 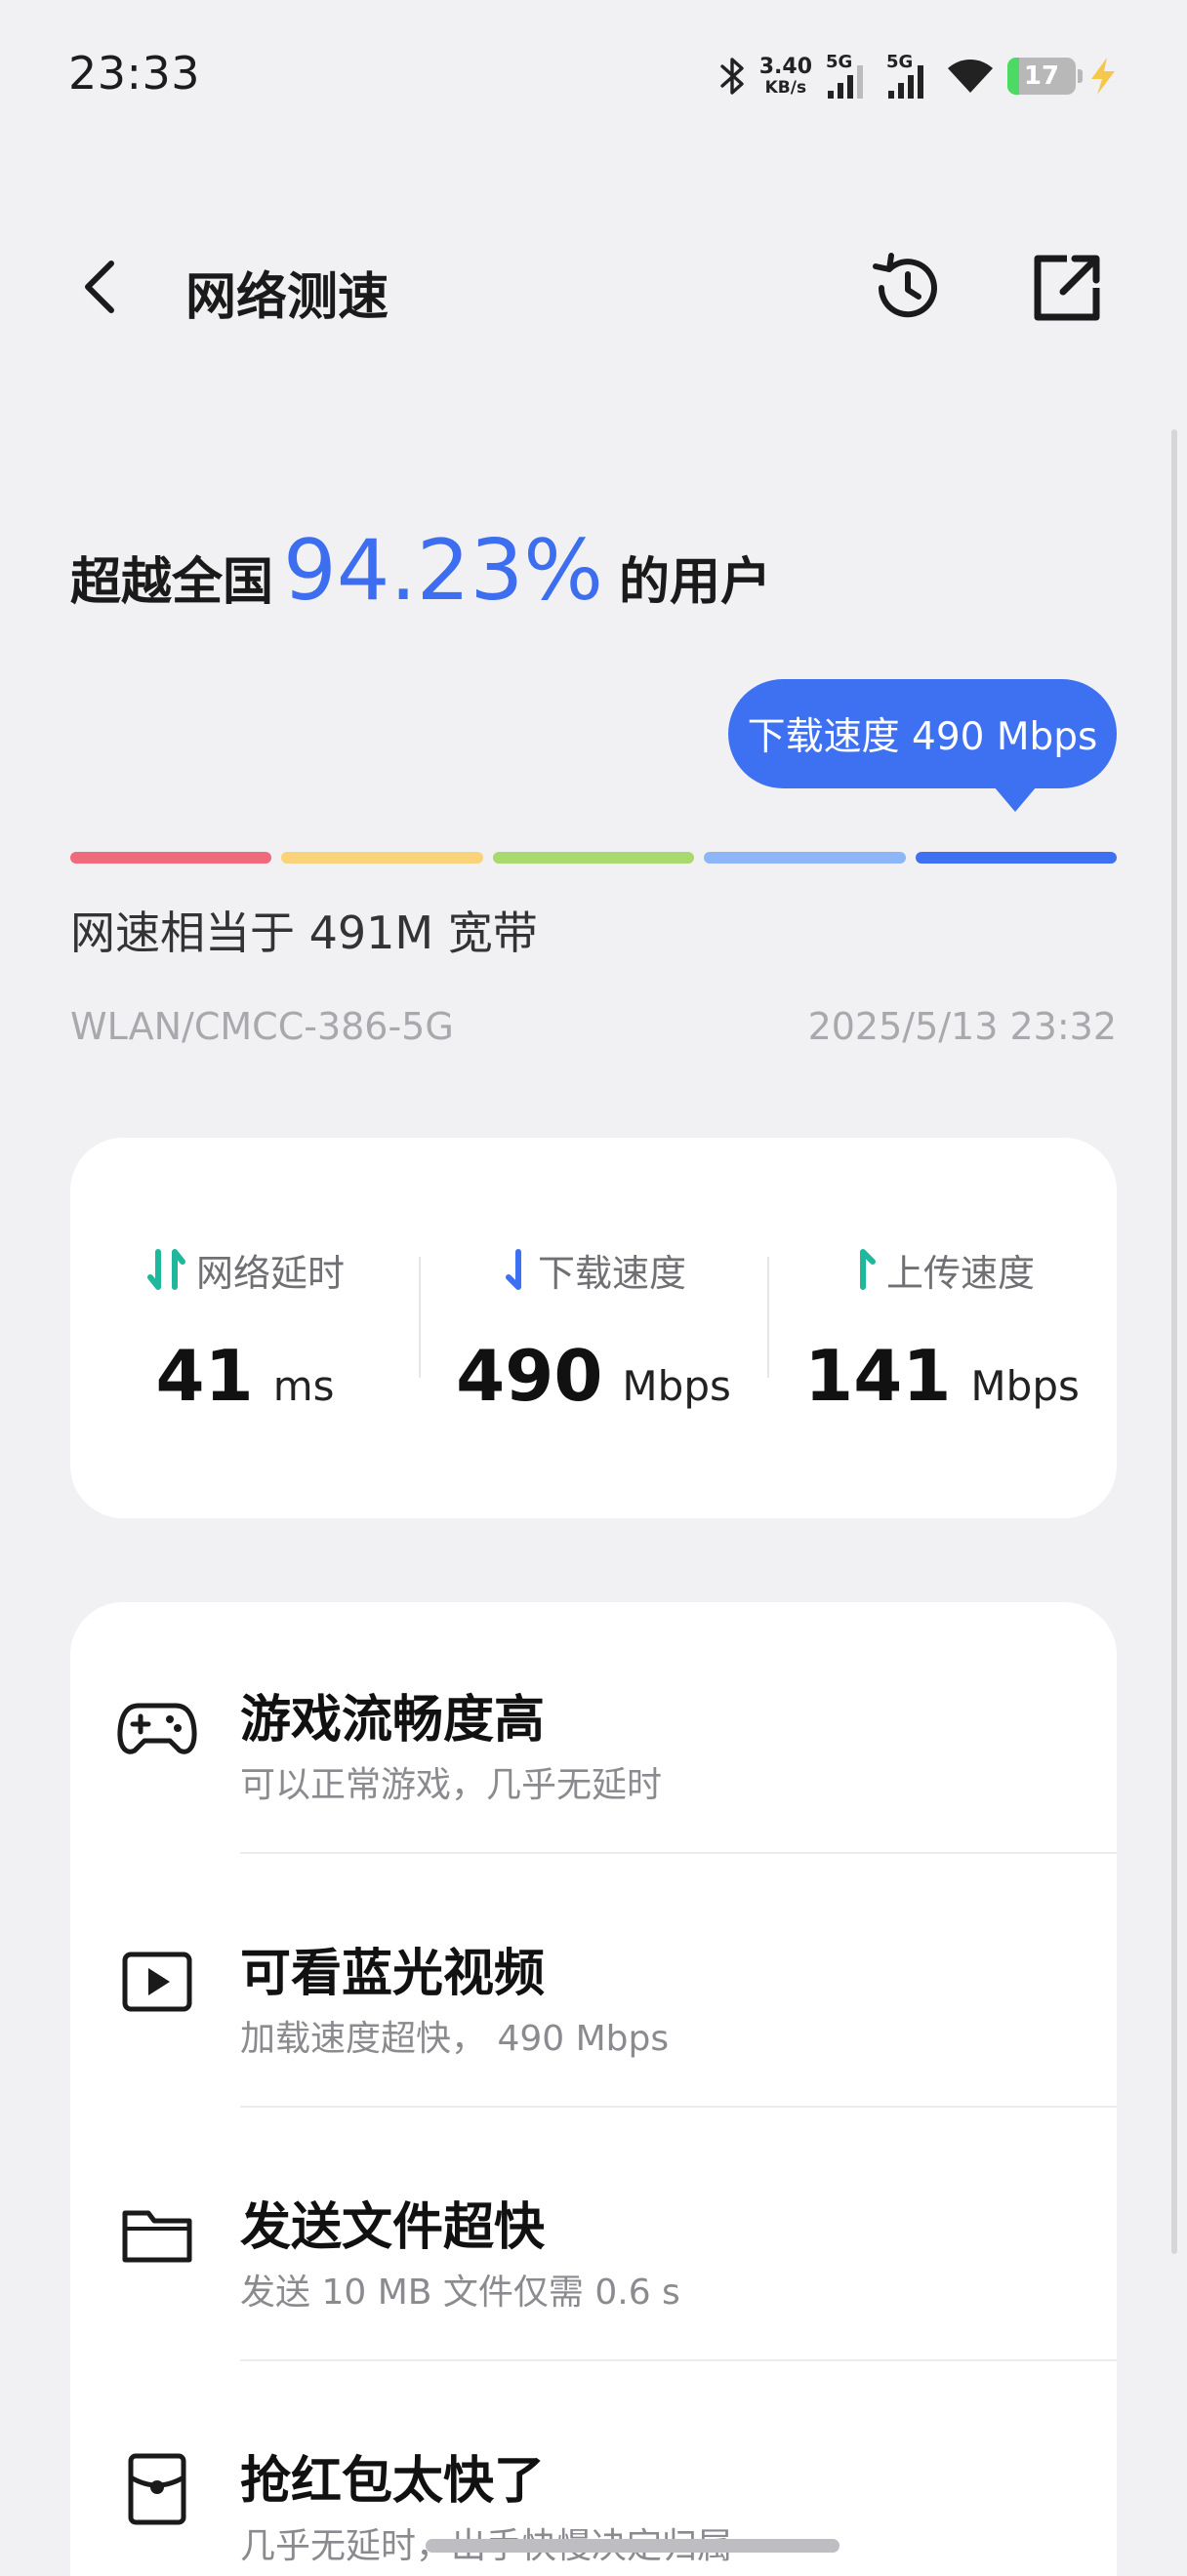 I want to click on wifi-icon, so click(x=970, y=76).